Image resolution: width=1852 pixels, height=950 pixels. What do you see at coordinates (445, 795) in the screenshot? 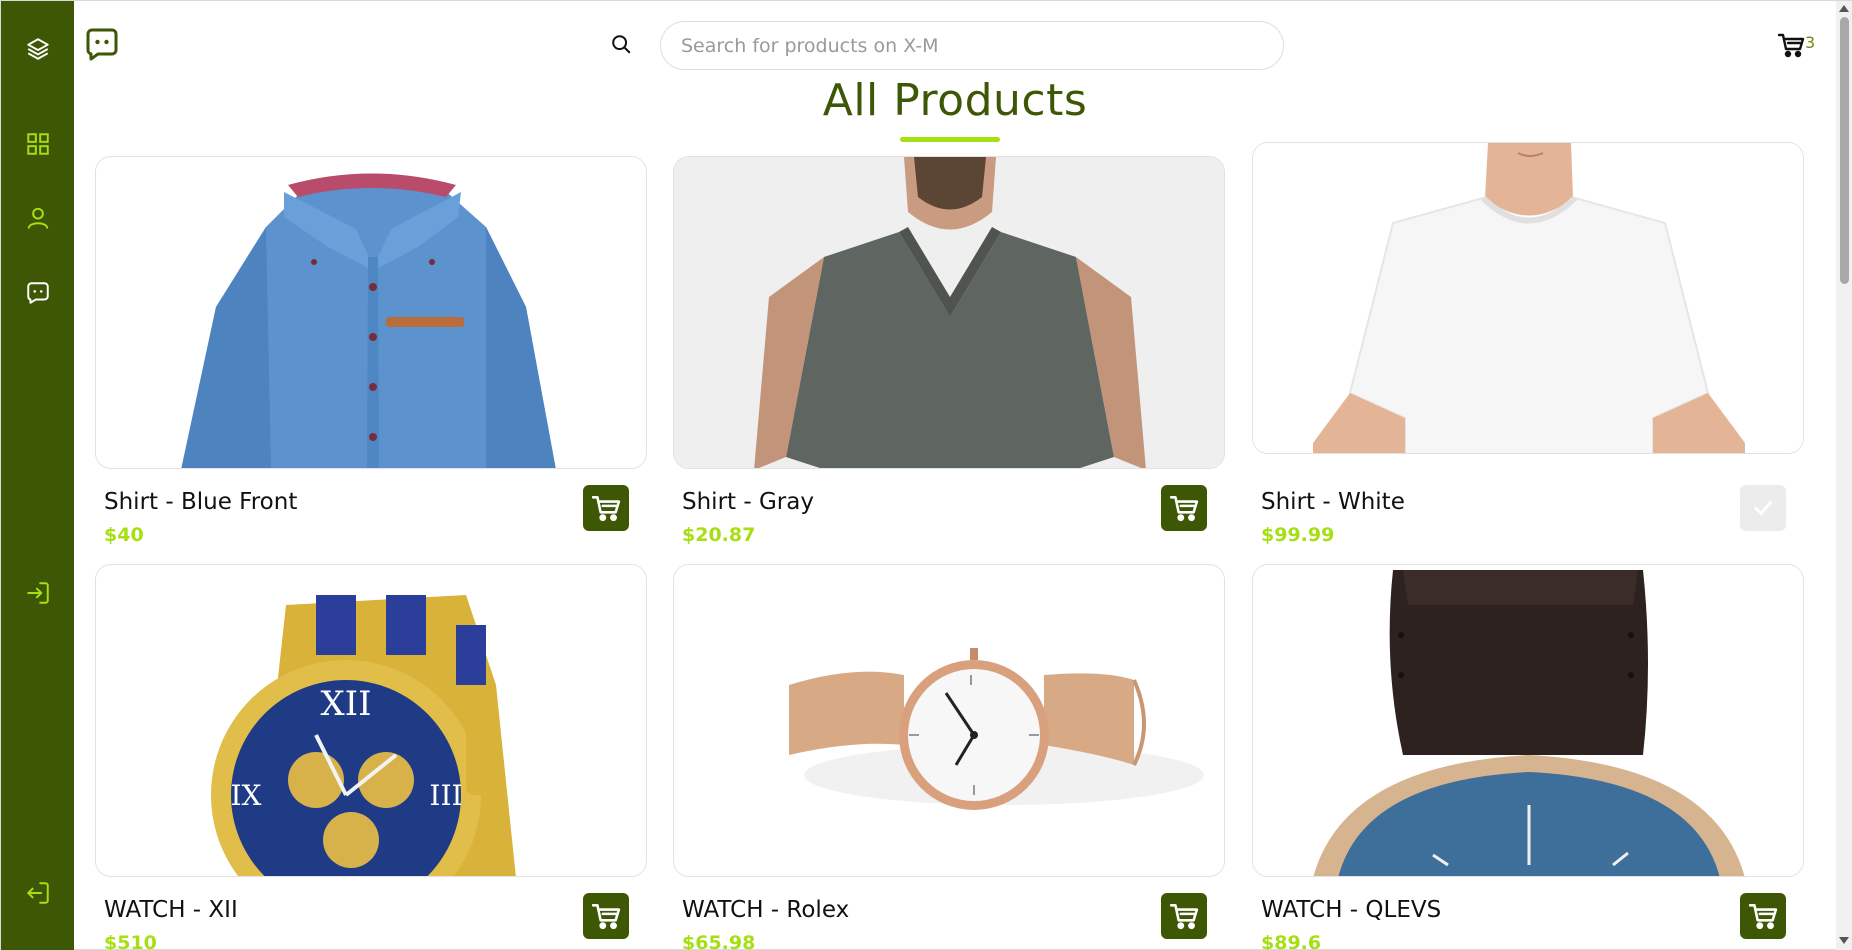
I see `svg-text: III` at bounding box center [445, 795].